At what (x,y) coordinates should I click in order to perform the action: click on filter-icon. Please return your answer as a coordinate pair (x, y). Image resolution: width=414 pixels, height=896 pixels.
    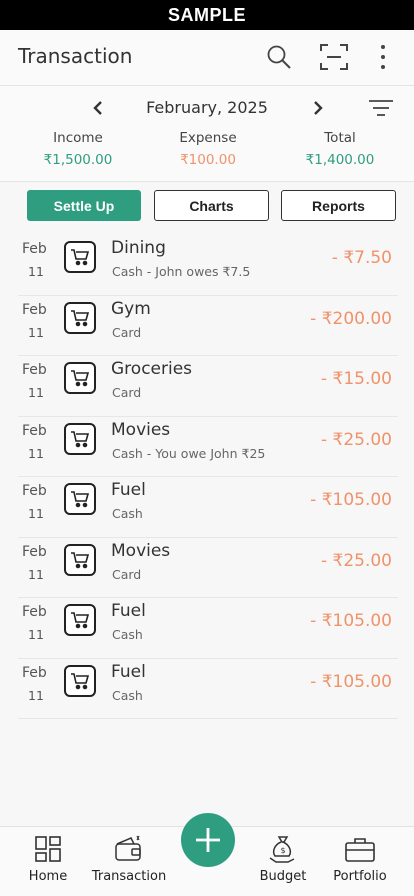
    Looking at the image, I should click on (381, 108).